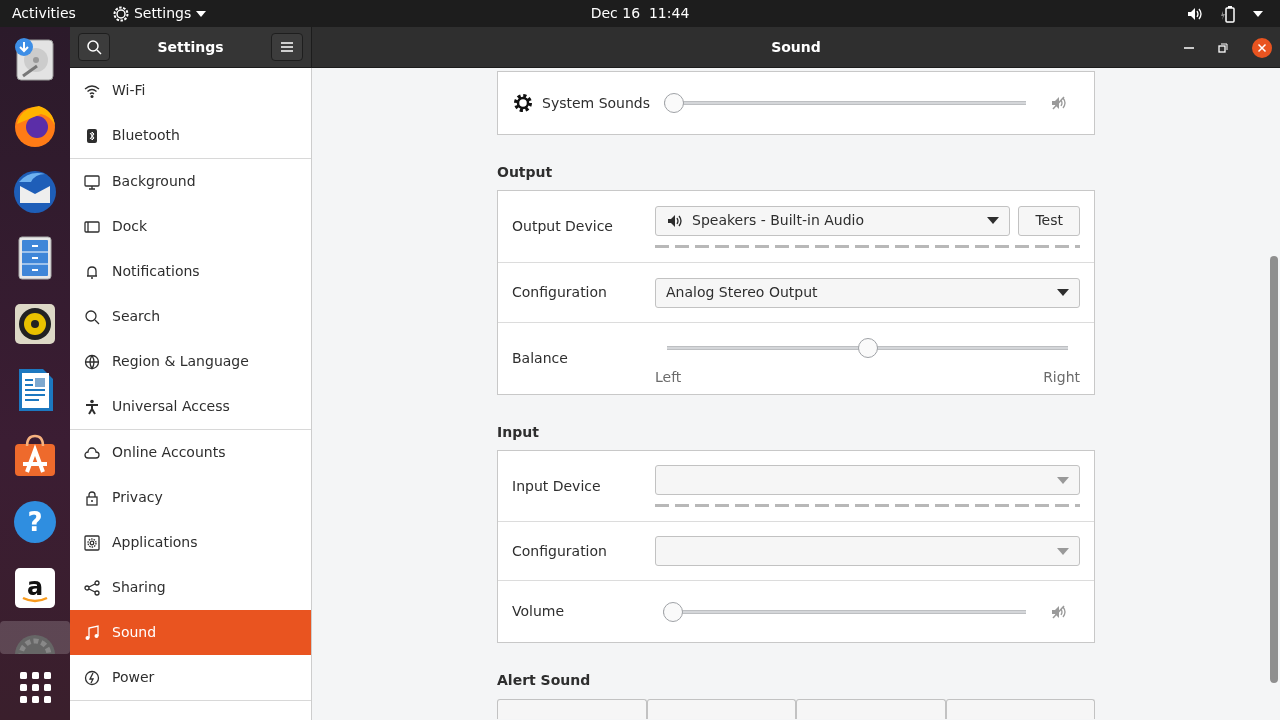  I want to click on sidebar-item: Notifications, so click(190, 271).